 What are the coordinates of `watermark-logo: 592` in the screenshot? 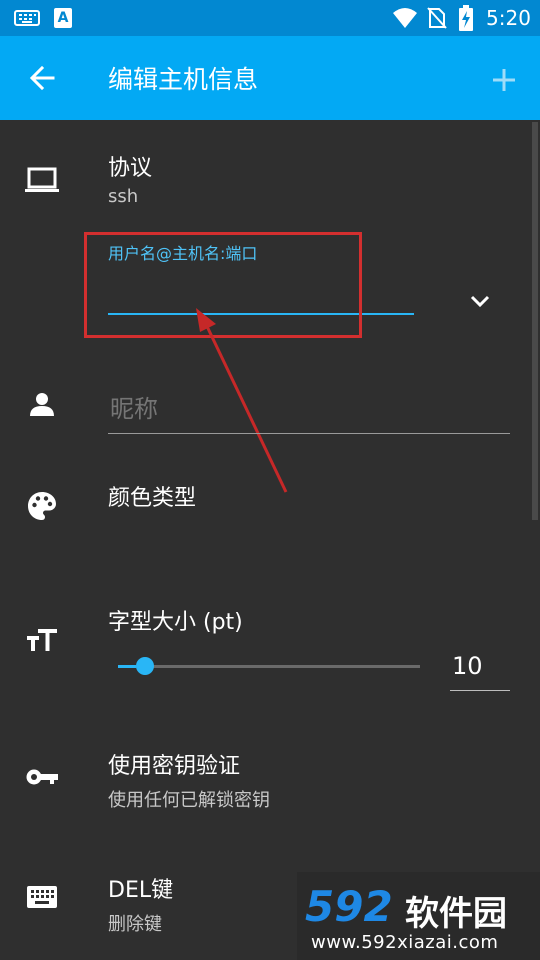 It's located at (349, 906).